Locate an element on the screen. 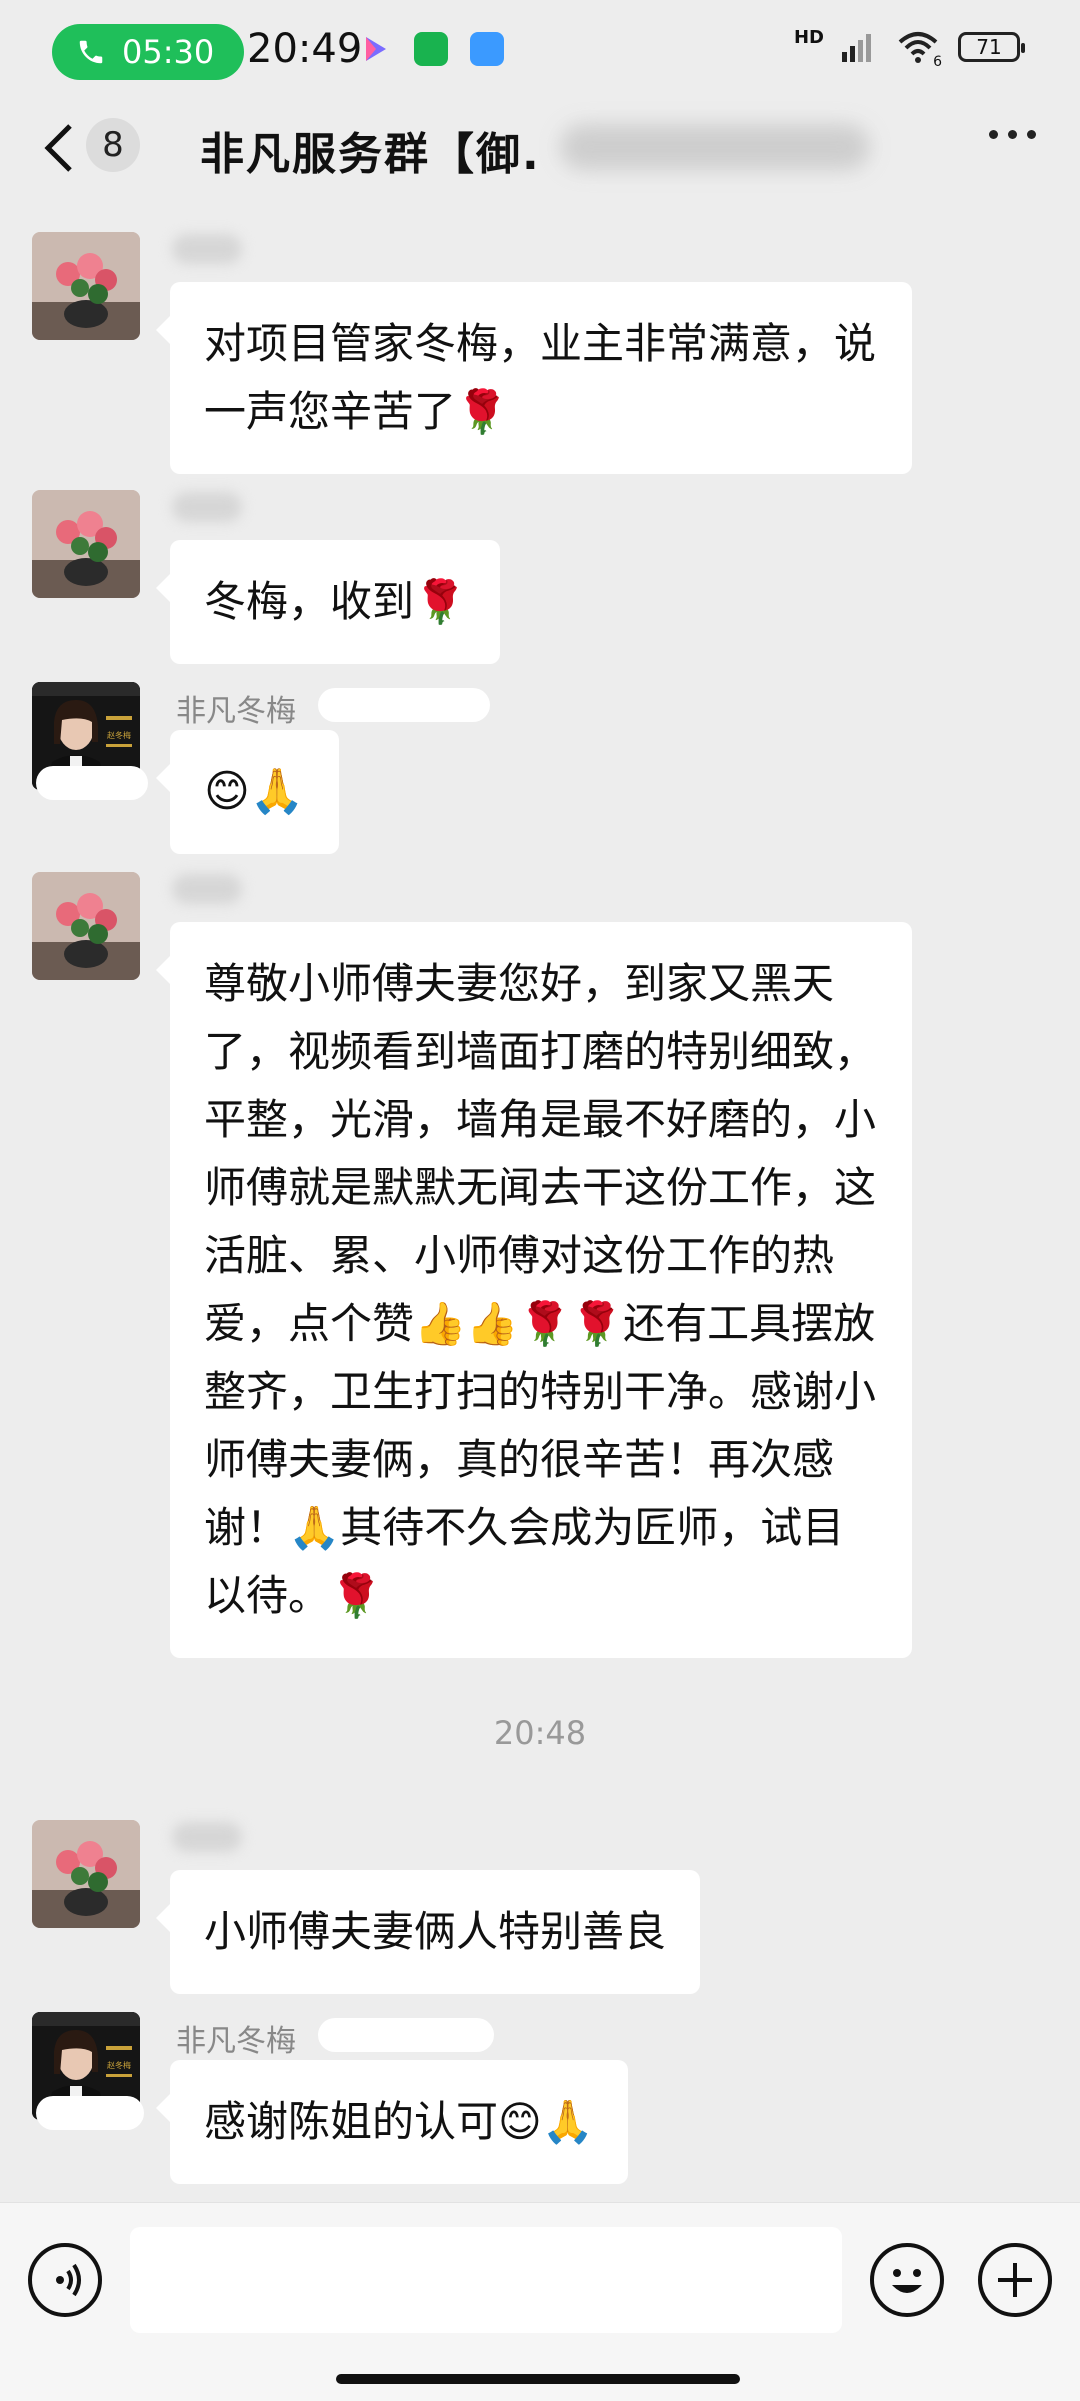 The width and height of the screenshot is (1080, 2401). voice-input-button is located at coordinates (65, 2280).